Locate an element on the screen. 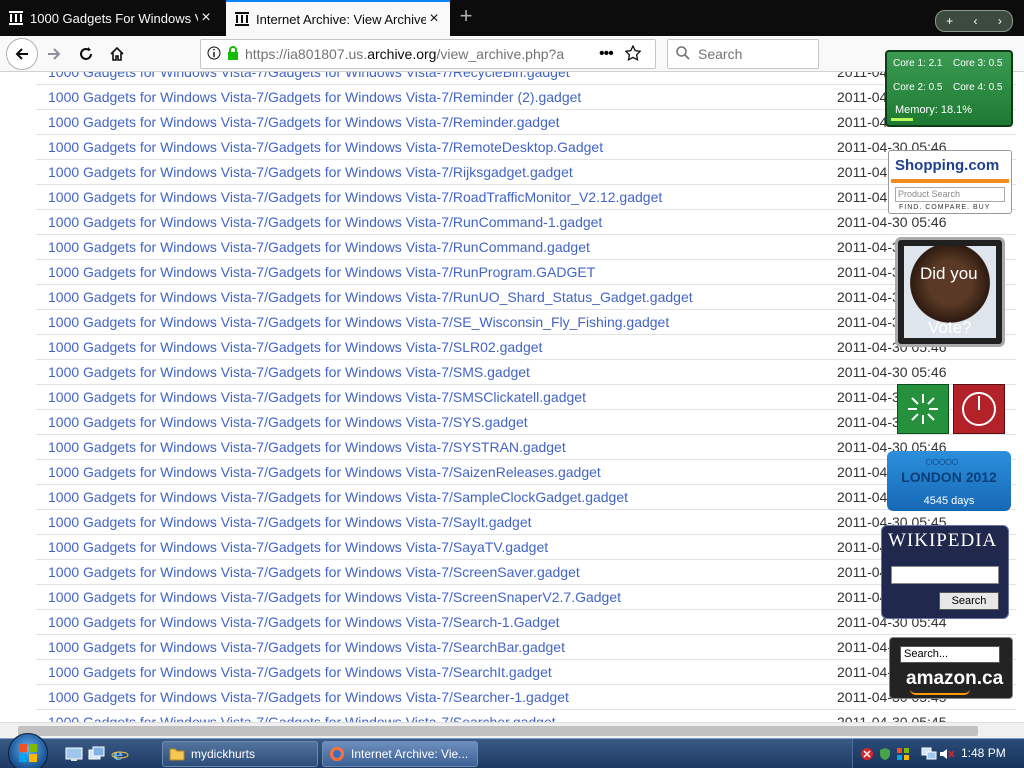 The image size is (1024, 768). new-tab-button: + is located at coordinates (466, 17).